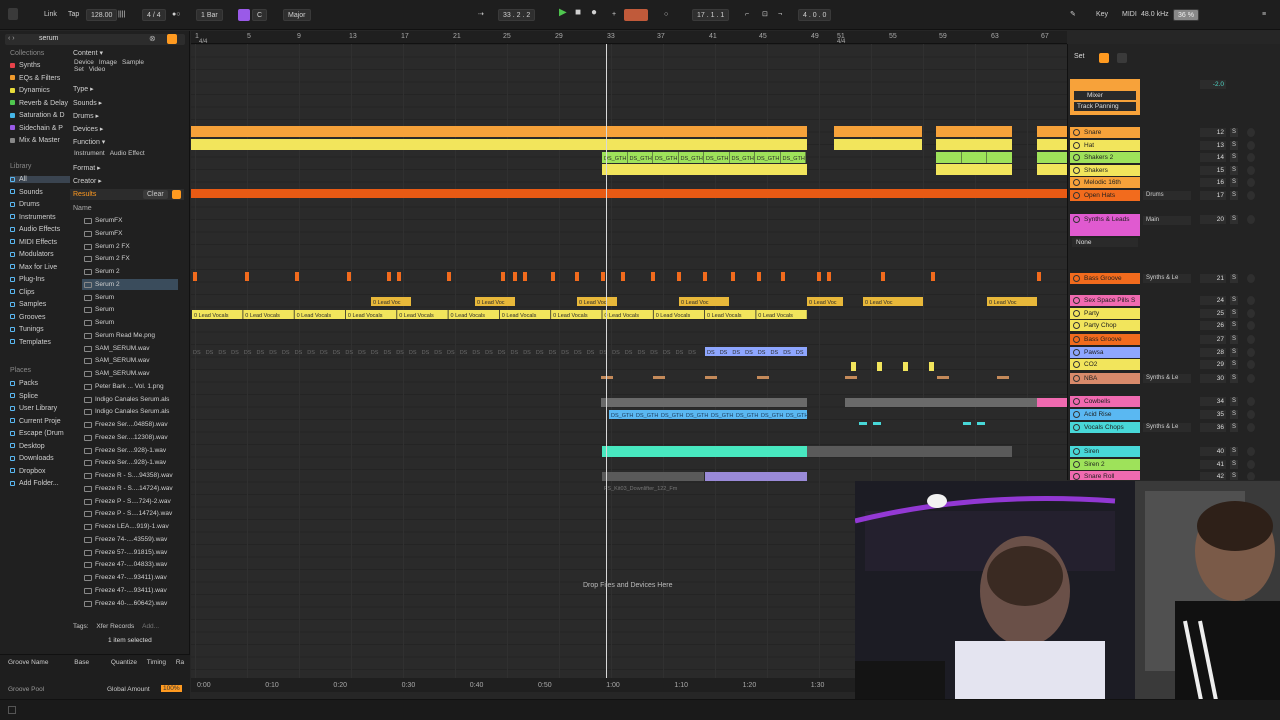 This screenshot has width=1280, height=720. What do you see at coordinates (878, 144) in the screenshot?
I see `hat-clip` at bounding box center [878, 144].